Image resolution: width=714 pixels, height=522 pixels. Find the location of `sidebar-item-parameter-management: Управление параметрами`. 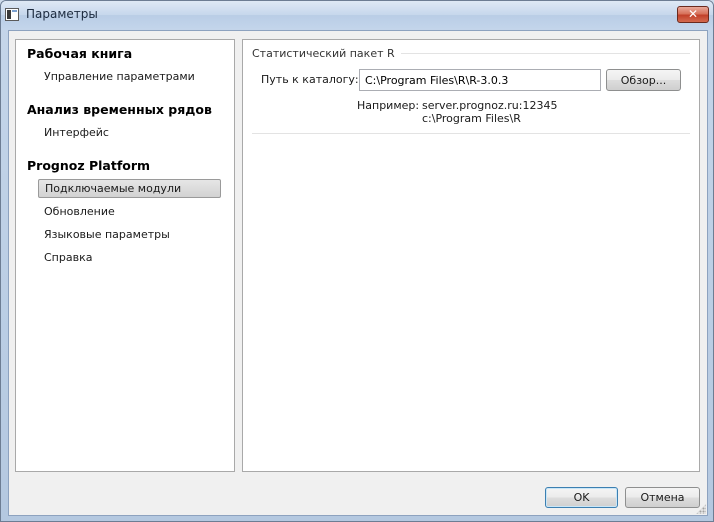

sidebar-item-parameter-management: Управление параметрами is located at coordinates (129, 76).